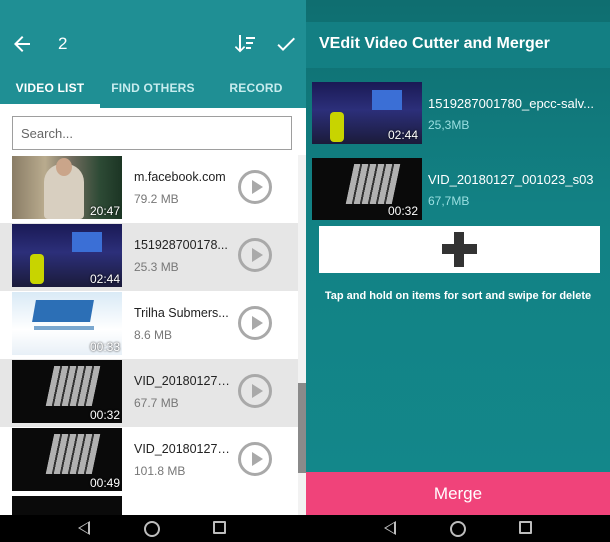 Image resolution: width=610 pixels, height=542 pixels. What do you see at coordinates (458, 493) in the screenshot?
I see `merge-button: Merge` at bounding box center [458, 493].